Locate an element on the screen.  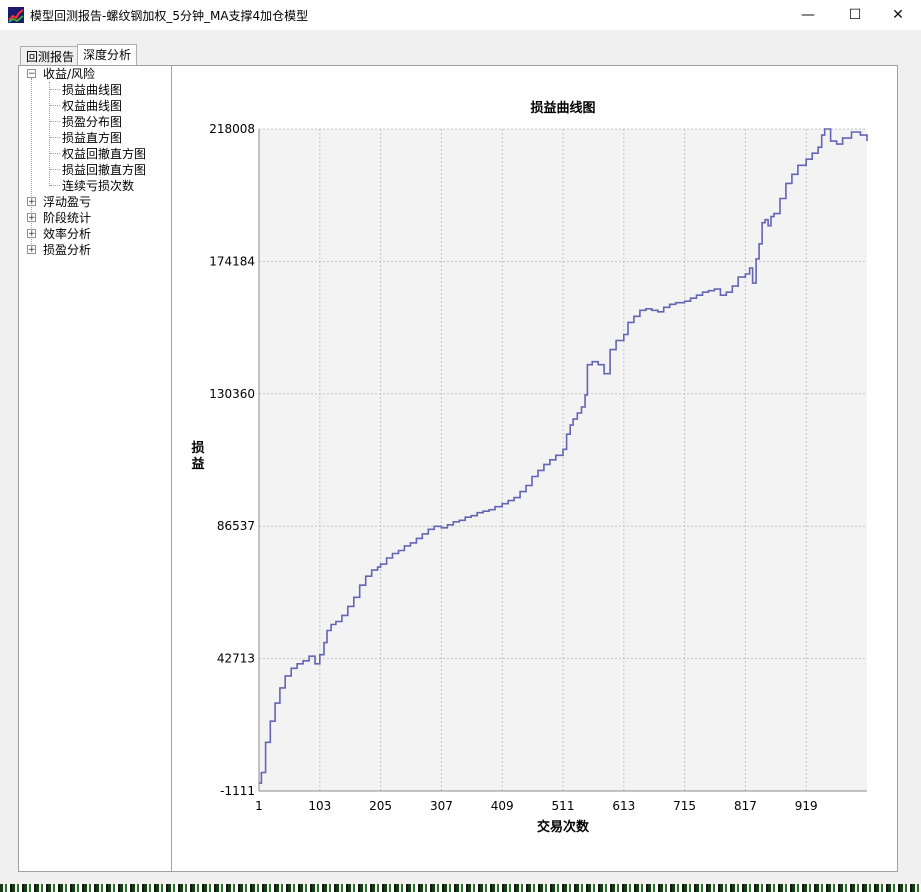
title-bar: 模型回测报告-螺纹钢加权_5分钟_MA支撑4加仓模型 — ☐ ✕ is located at coordinates (460, 15).